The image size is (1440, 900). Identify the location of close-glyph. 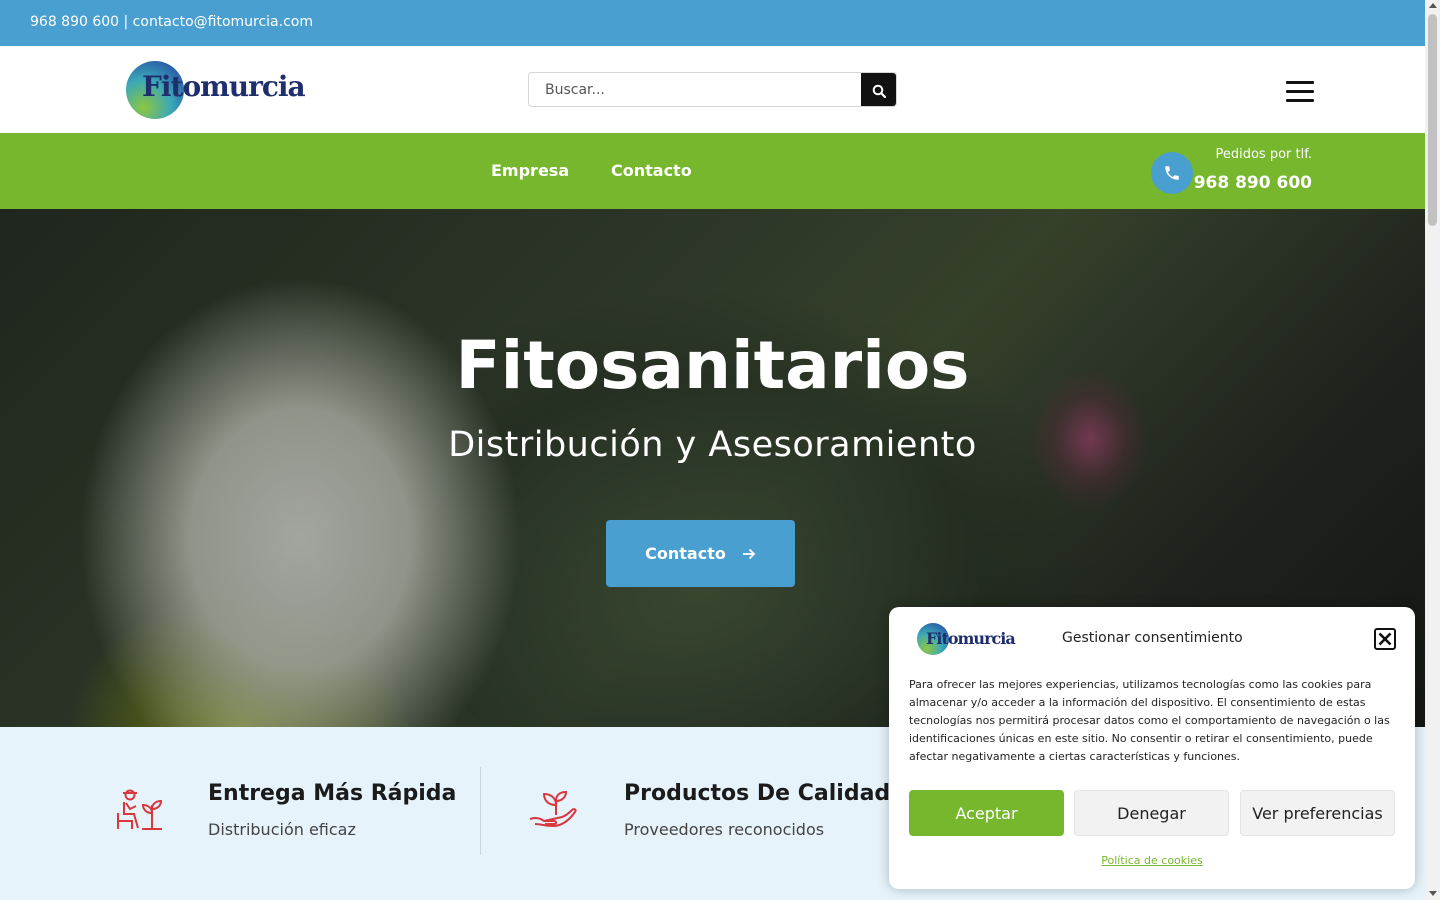
(1385, 639).